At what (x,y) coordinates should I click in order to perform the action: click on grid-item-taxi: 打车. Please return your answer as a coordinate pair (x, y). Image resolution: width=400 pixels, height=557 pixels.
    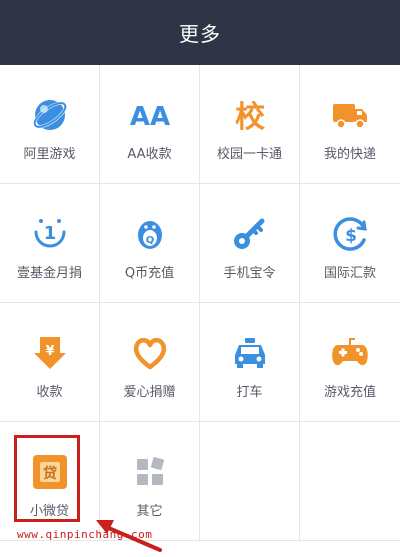
    Looking at the image, I should click on (250, 362).